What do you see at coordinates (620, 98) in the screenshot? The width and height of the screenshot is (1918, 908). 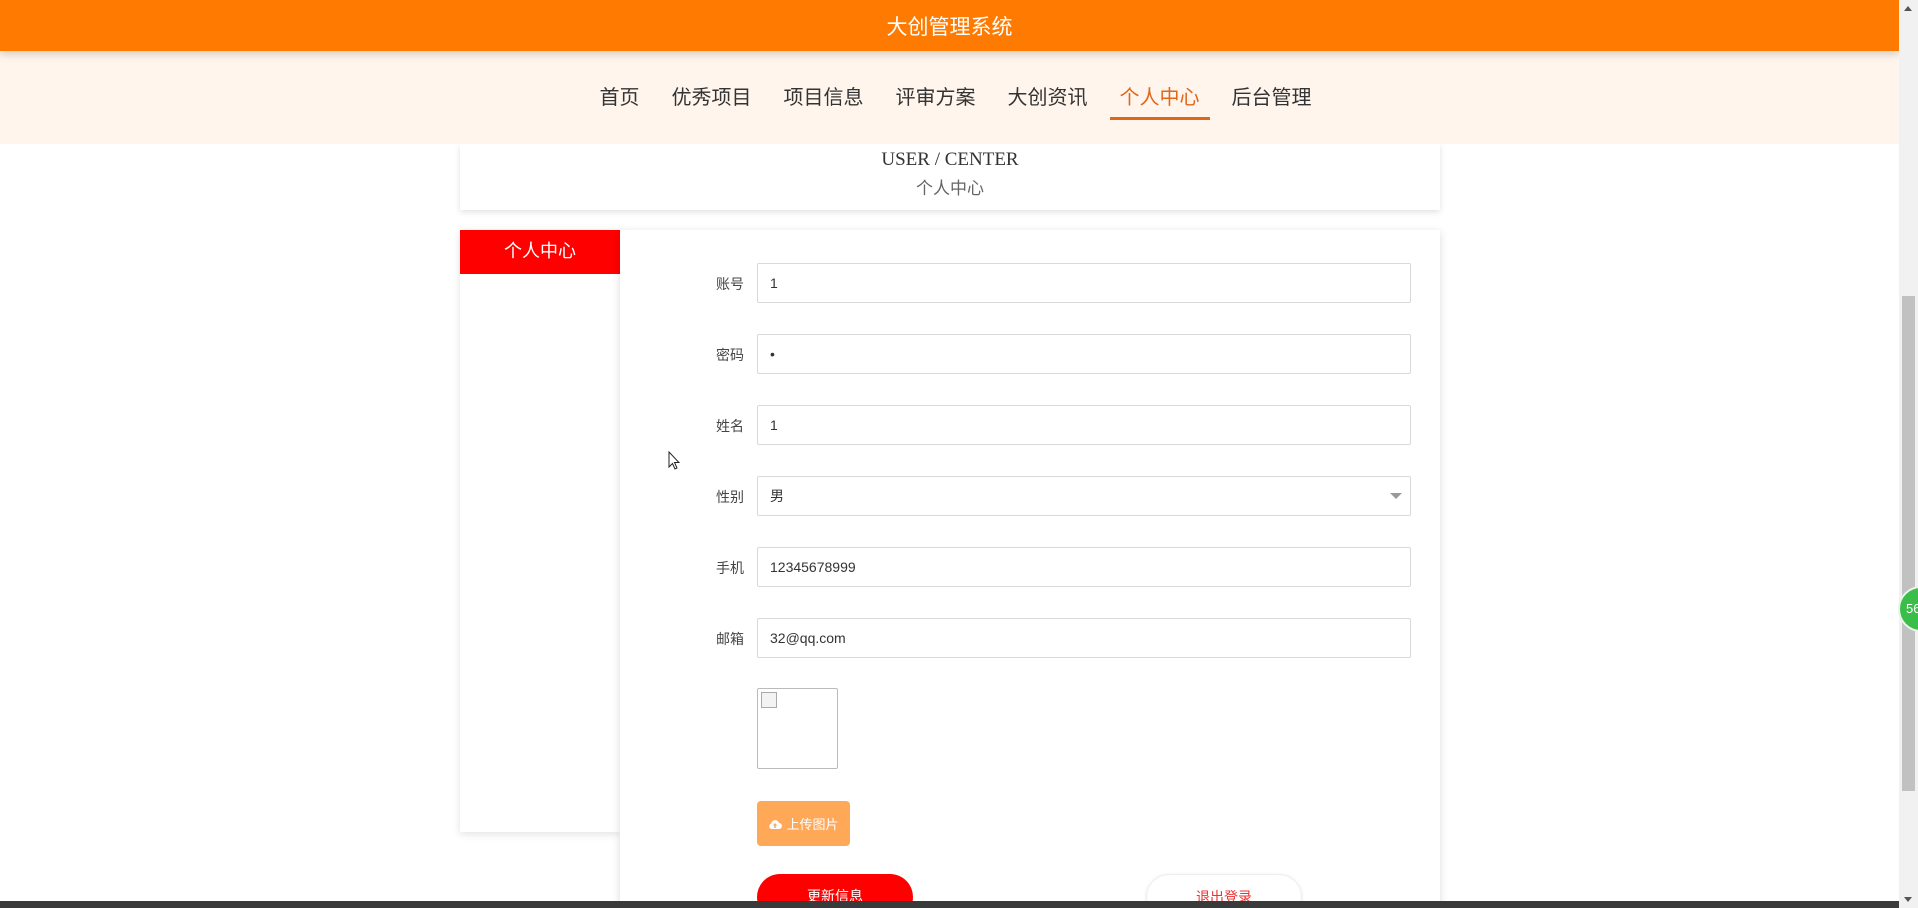 I see `nav-item-home: 首页` at bounding box center [620, 98].